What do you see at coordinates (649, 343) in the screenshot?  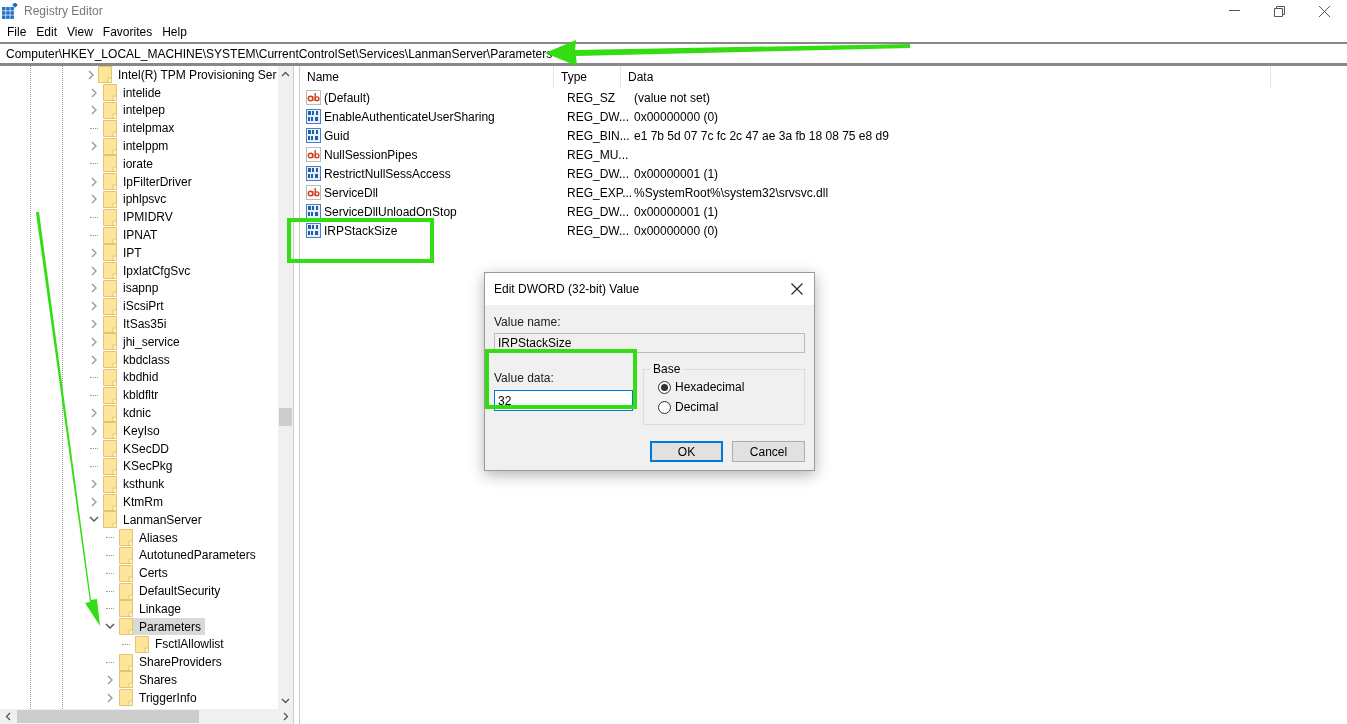 I see `value-name-field: IRPStackSize` at bounding box center [649, 343].